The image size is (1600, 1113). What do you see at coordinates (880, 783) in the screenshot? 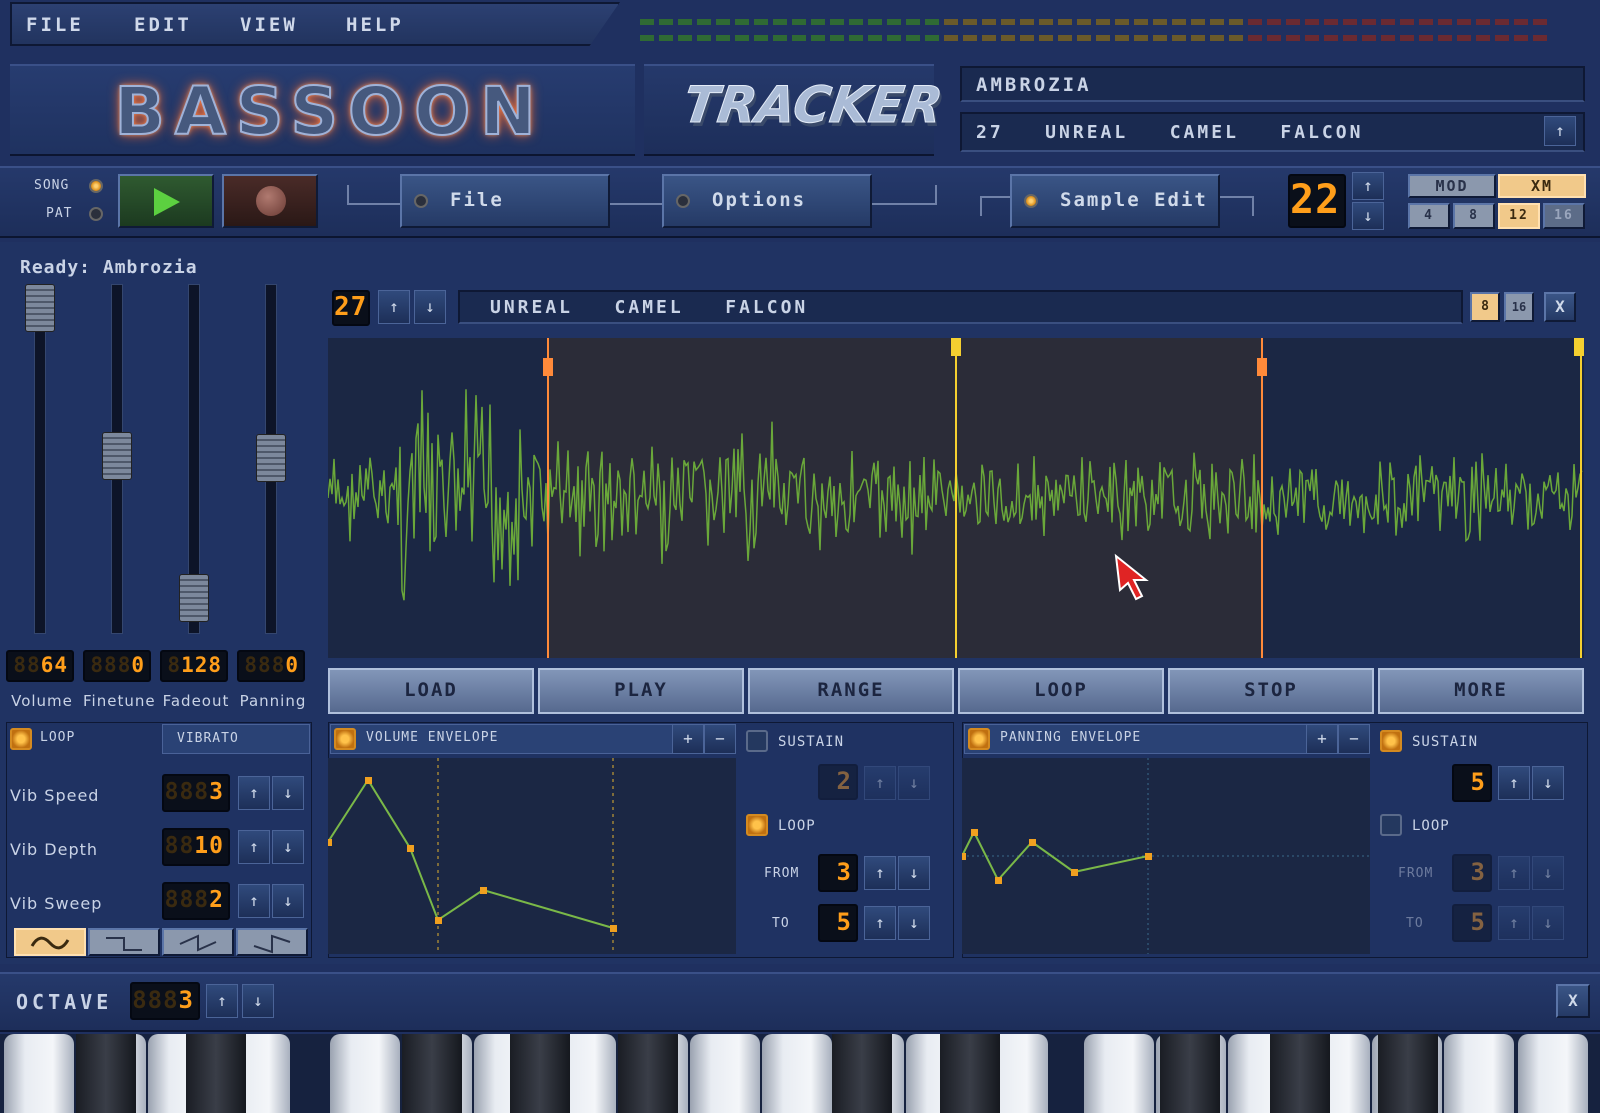
I see `volume-sustain-up-button: ↑` at bounding box center [880, 783].